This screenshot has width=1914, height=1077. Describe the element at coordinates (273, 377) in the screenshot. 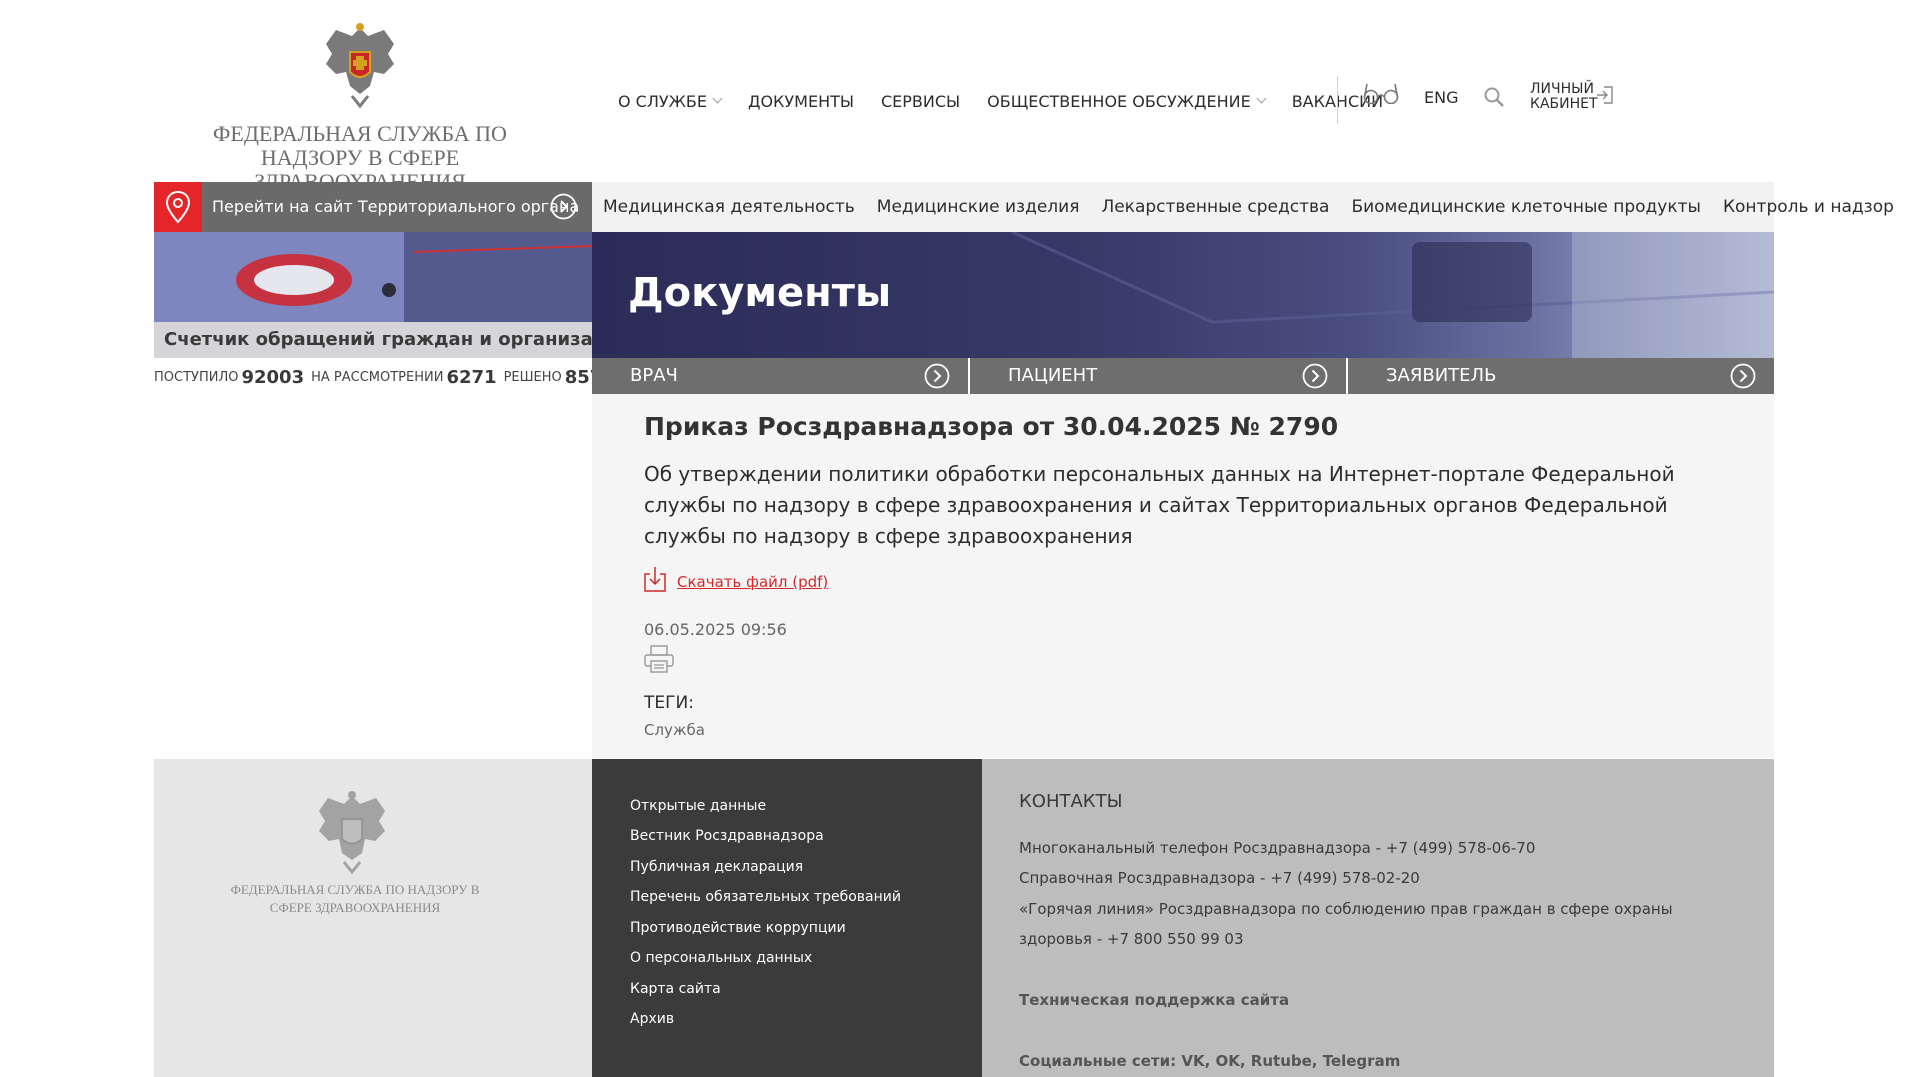

I see `received-count: 92003` at that location.